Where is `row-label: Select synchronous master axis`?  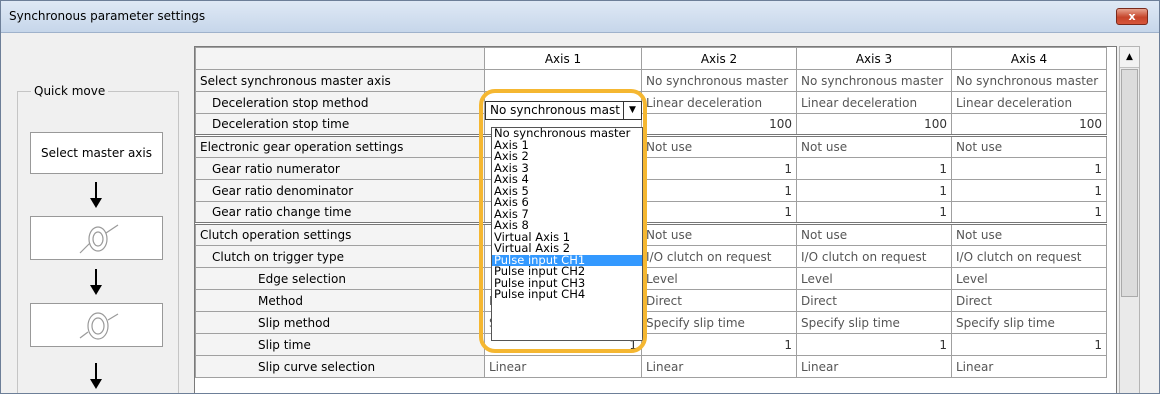
row-label: Select synchronous master axis is located at coordinates (340, 80).